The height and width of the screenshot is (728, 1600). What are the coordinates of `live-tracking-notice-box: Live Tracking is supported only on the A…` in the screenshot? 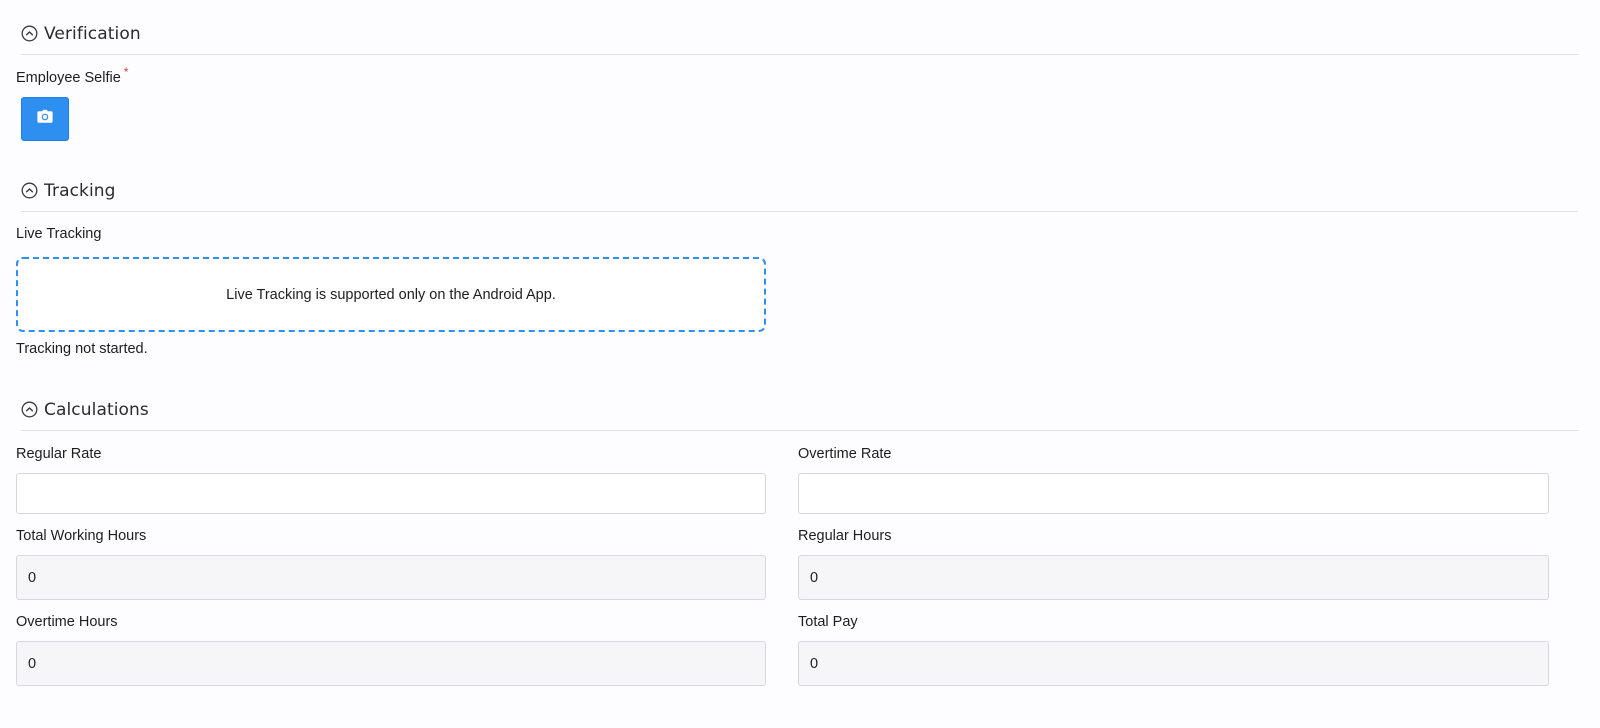 It's located at (391, 294).